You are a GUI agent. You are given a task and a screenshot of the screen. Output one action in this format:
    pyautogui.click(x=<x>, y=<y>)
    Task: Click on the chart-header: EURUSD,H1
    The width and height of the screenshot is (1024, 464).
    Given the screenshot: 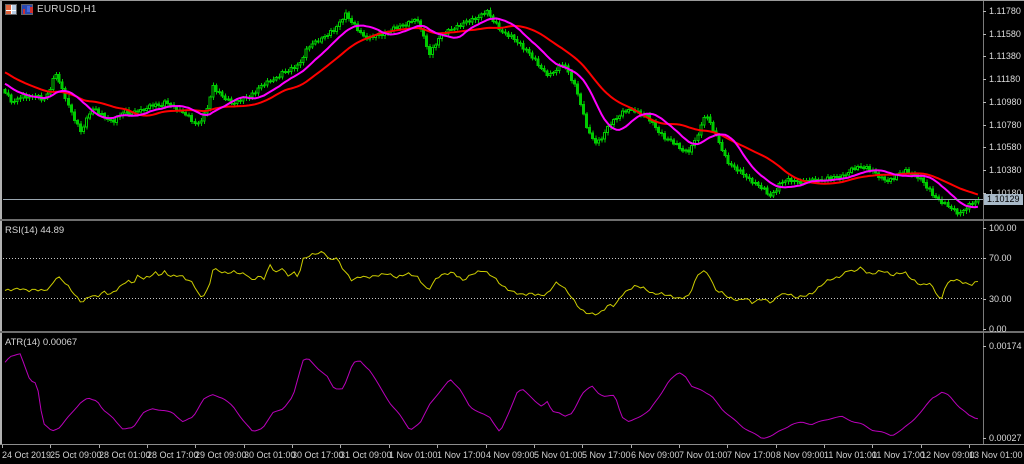 What is the action you would take?
    pyautogui.click(x=51, y=9)
    